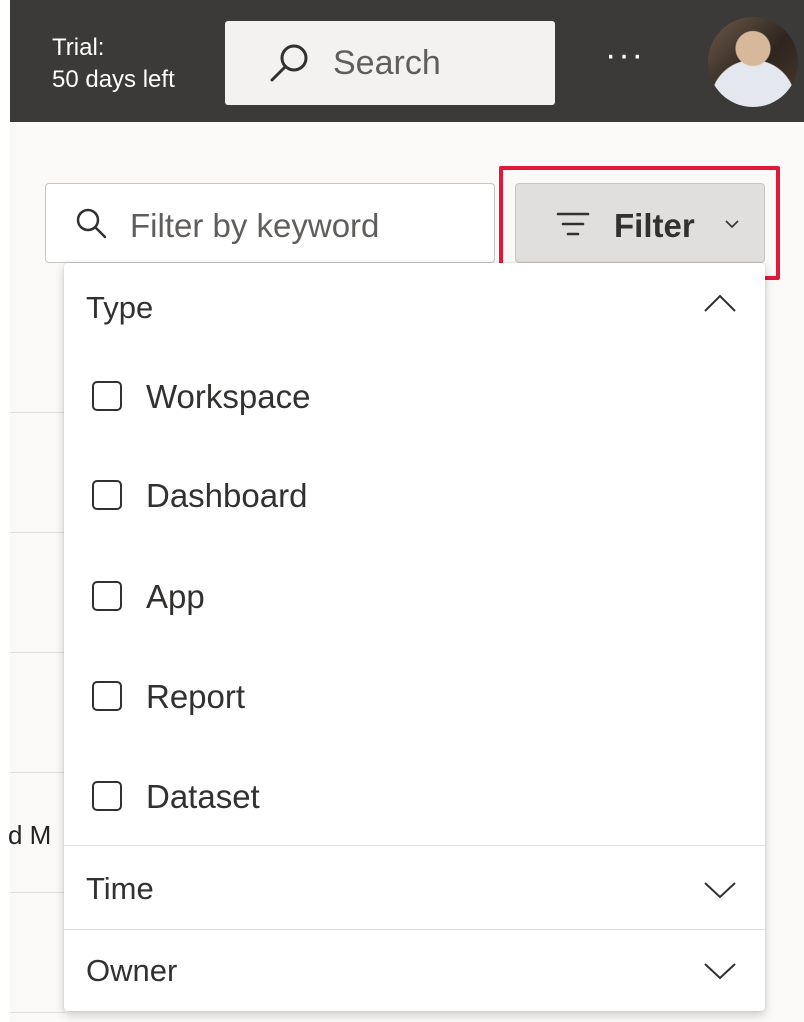 The width and height of the screenshot is (804, 1022). What do you see at coordinates (255, 225) in the screenshot?
I see `keyword-placeholder: Filter by keyword` at bounding box center [255, 225].